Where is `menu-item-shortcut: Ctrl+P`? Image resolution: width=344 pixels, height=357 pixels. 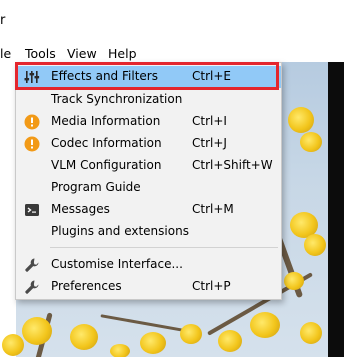 menu-item-shortcut: Ctrl+P is located at coordinates (211, 286).